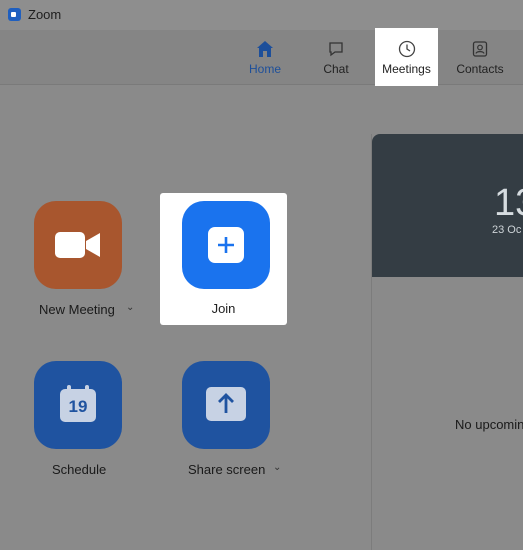 The image size is (523, 550). Describe the element at coordinates (480, 69) in the screenshot. I see `tab-contacts-label: Contacts` at that location.